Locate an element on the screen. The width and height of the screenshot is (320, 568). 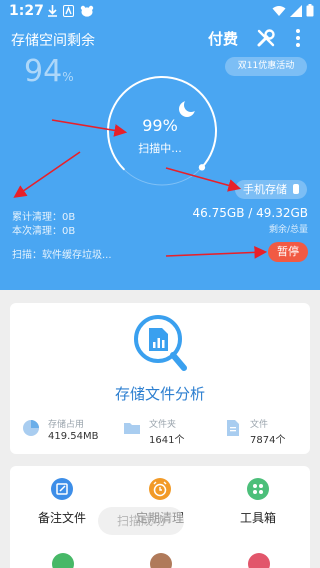
wifi-icon is located at coordinates (279, 13).